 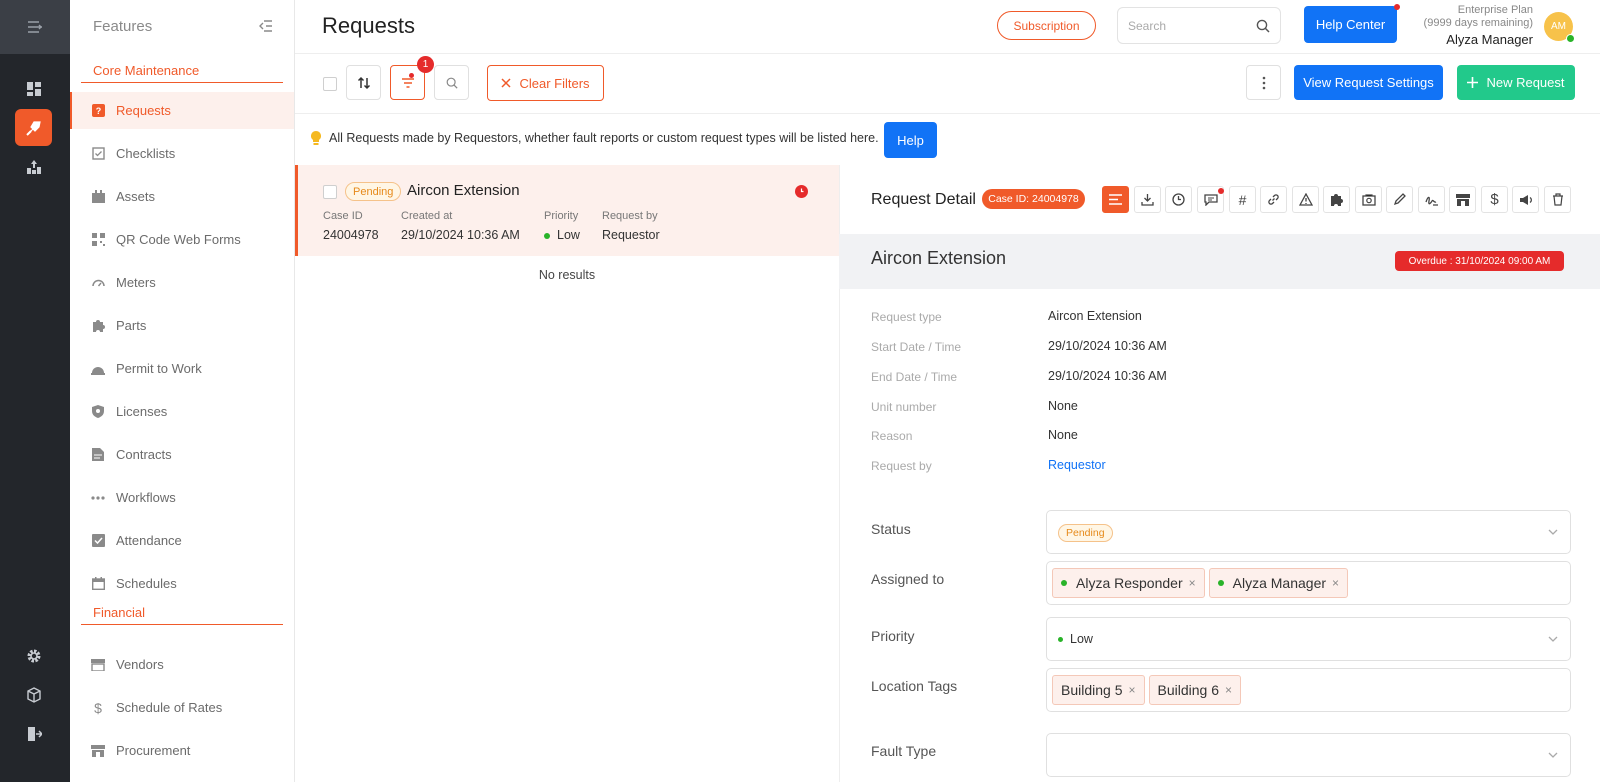 What do you see at coordinates (904, 407) in the screenshot?
I see `field-label-unit: Unit number` at bounding box center [904, 407].